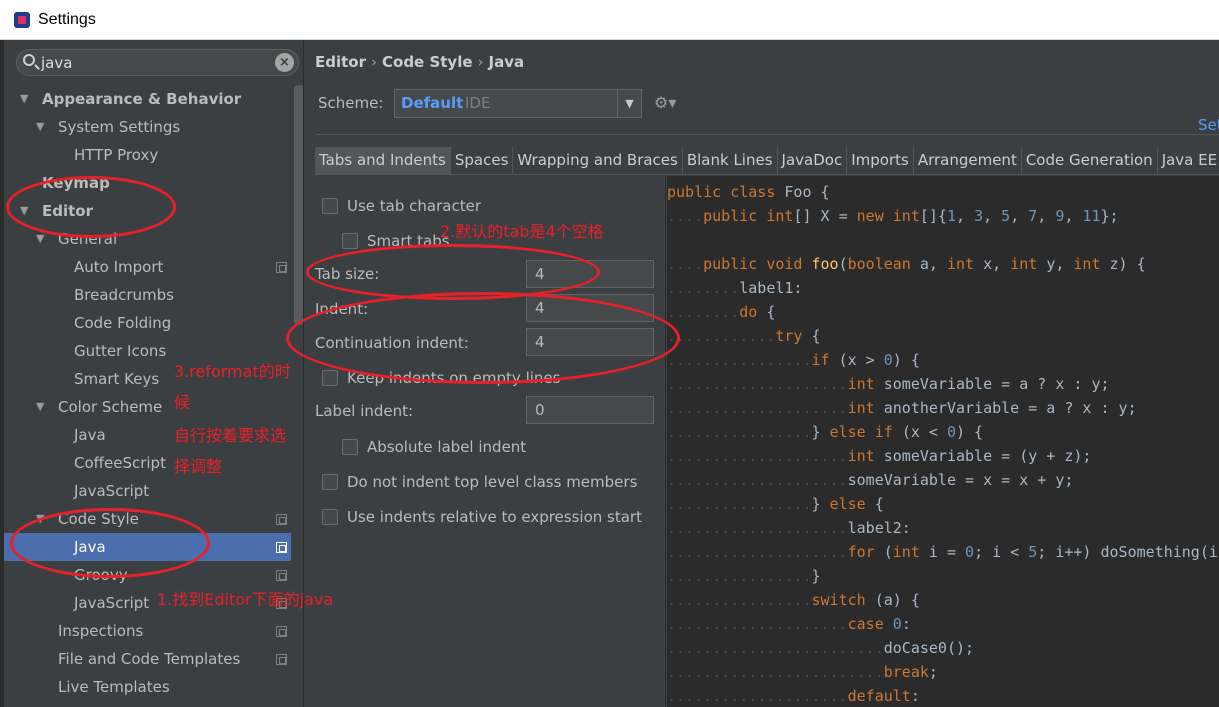  I want to click on tree-item: Code Folding, so click(147, 323).